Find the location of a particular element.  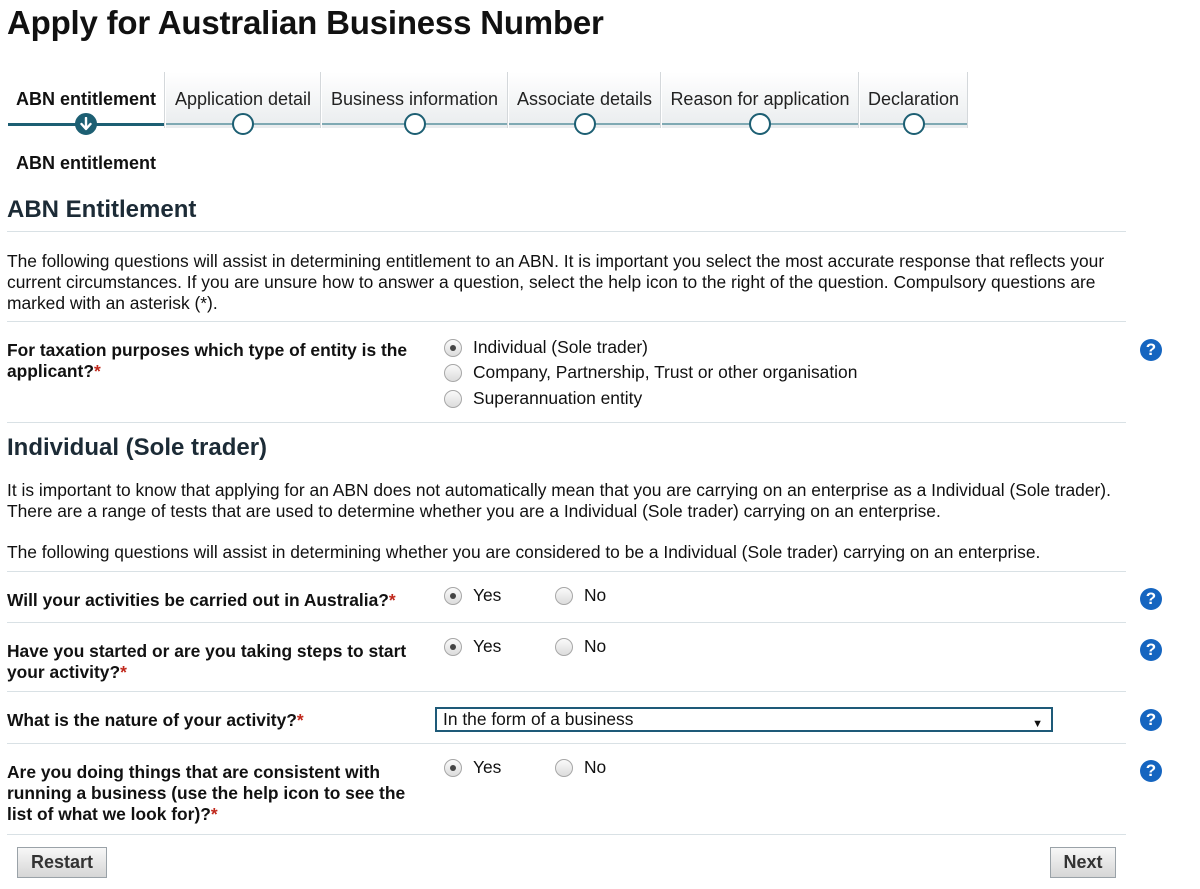

step-declaration: Declaration is located at coordinates (914, 103).